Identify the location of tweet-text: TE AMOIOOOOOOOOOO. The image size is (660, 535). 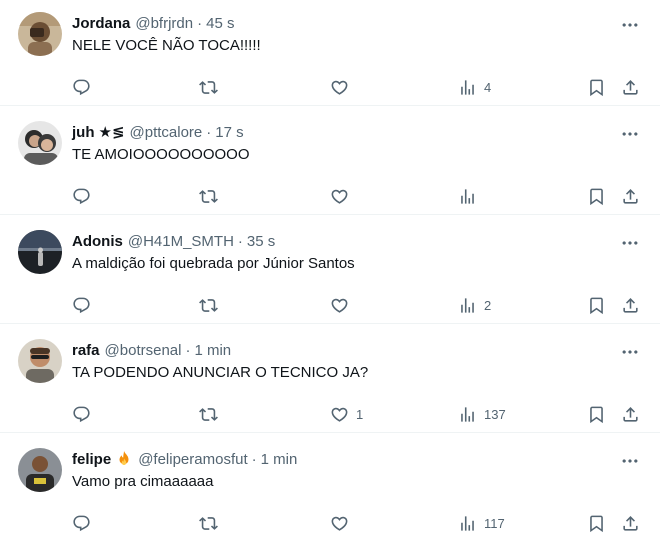
(161, 154).